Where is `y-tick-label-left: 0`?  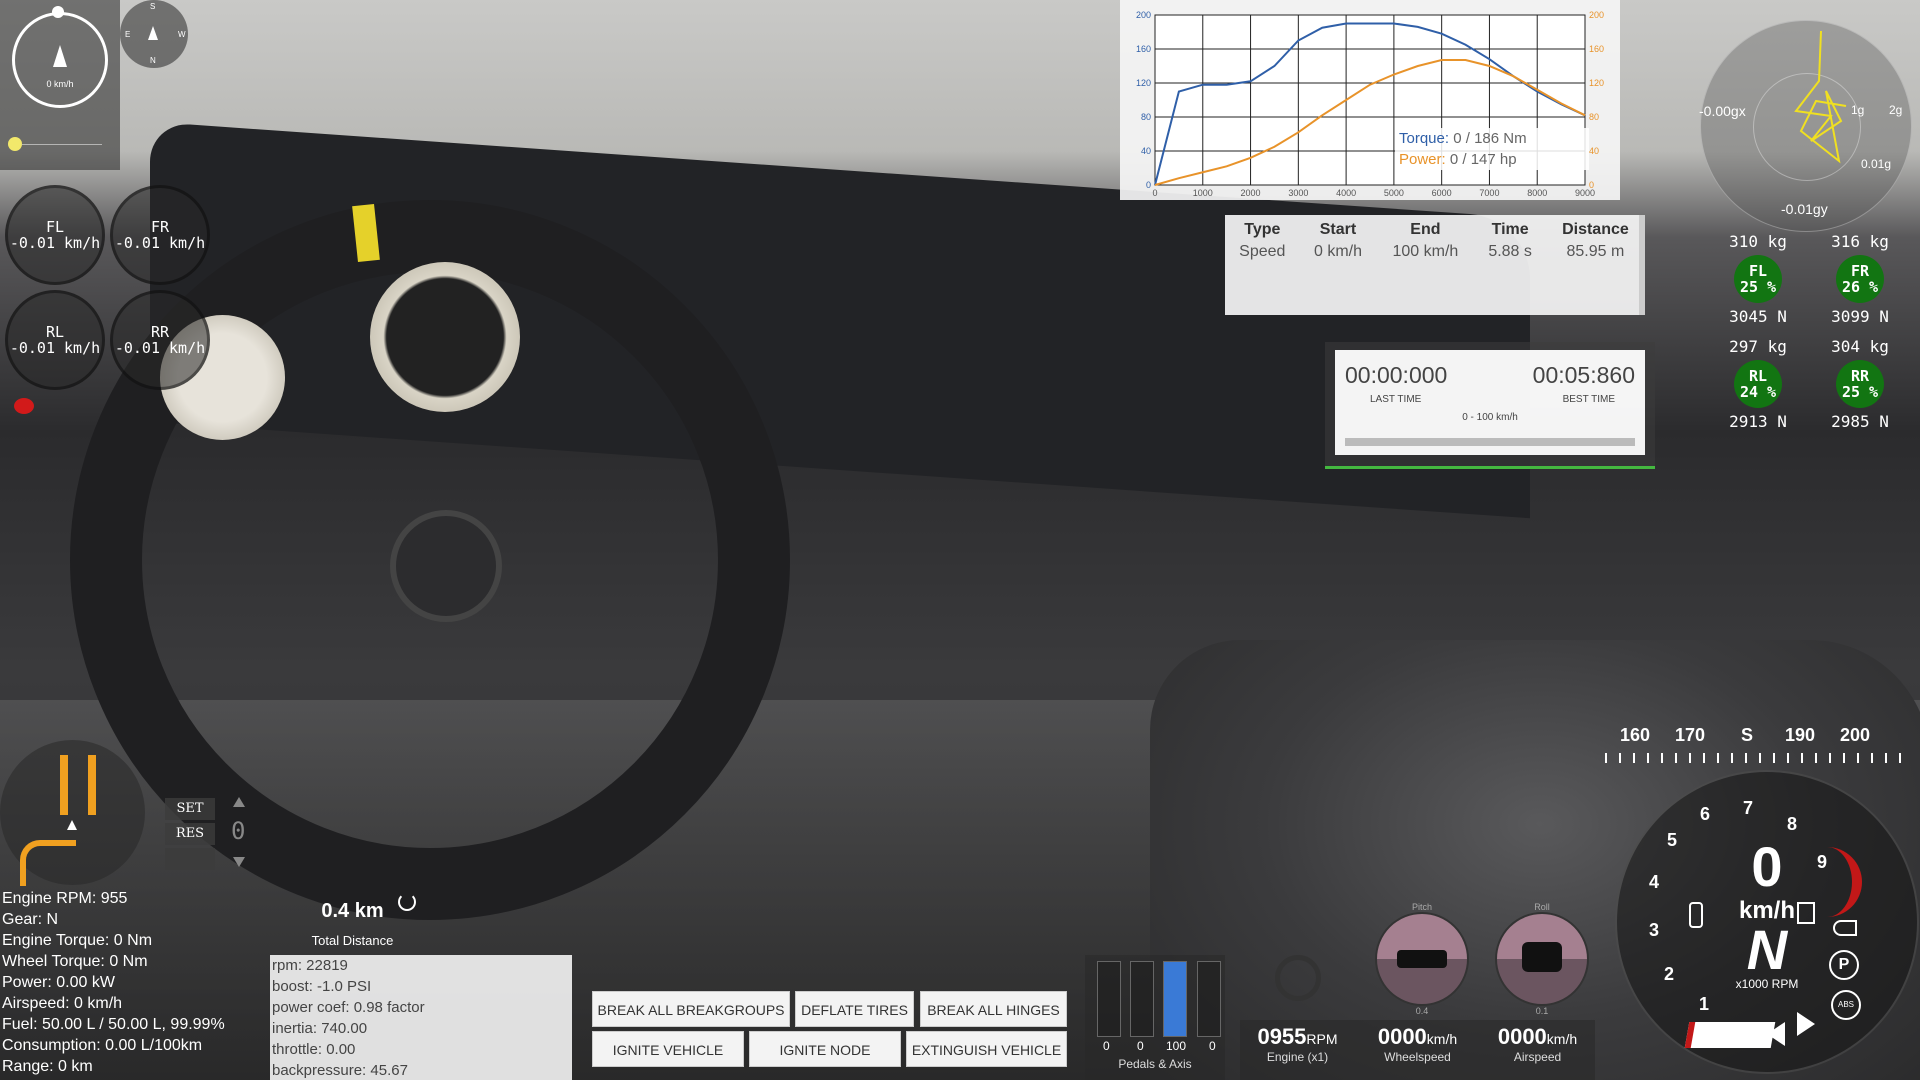 y-tick-label-left: 0 is located at coordinates (1148, 185).